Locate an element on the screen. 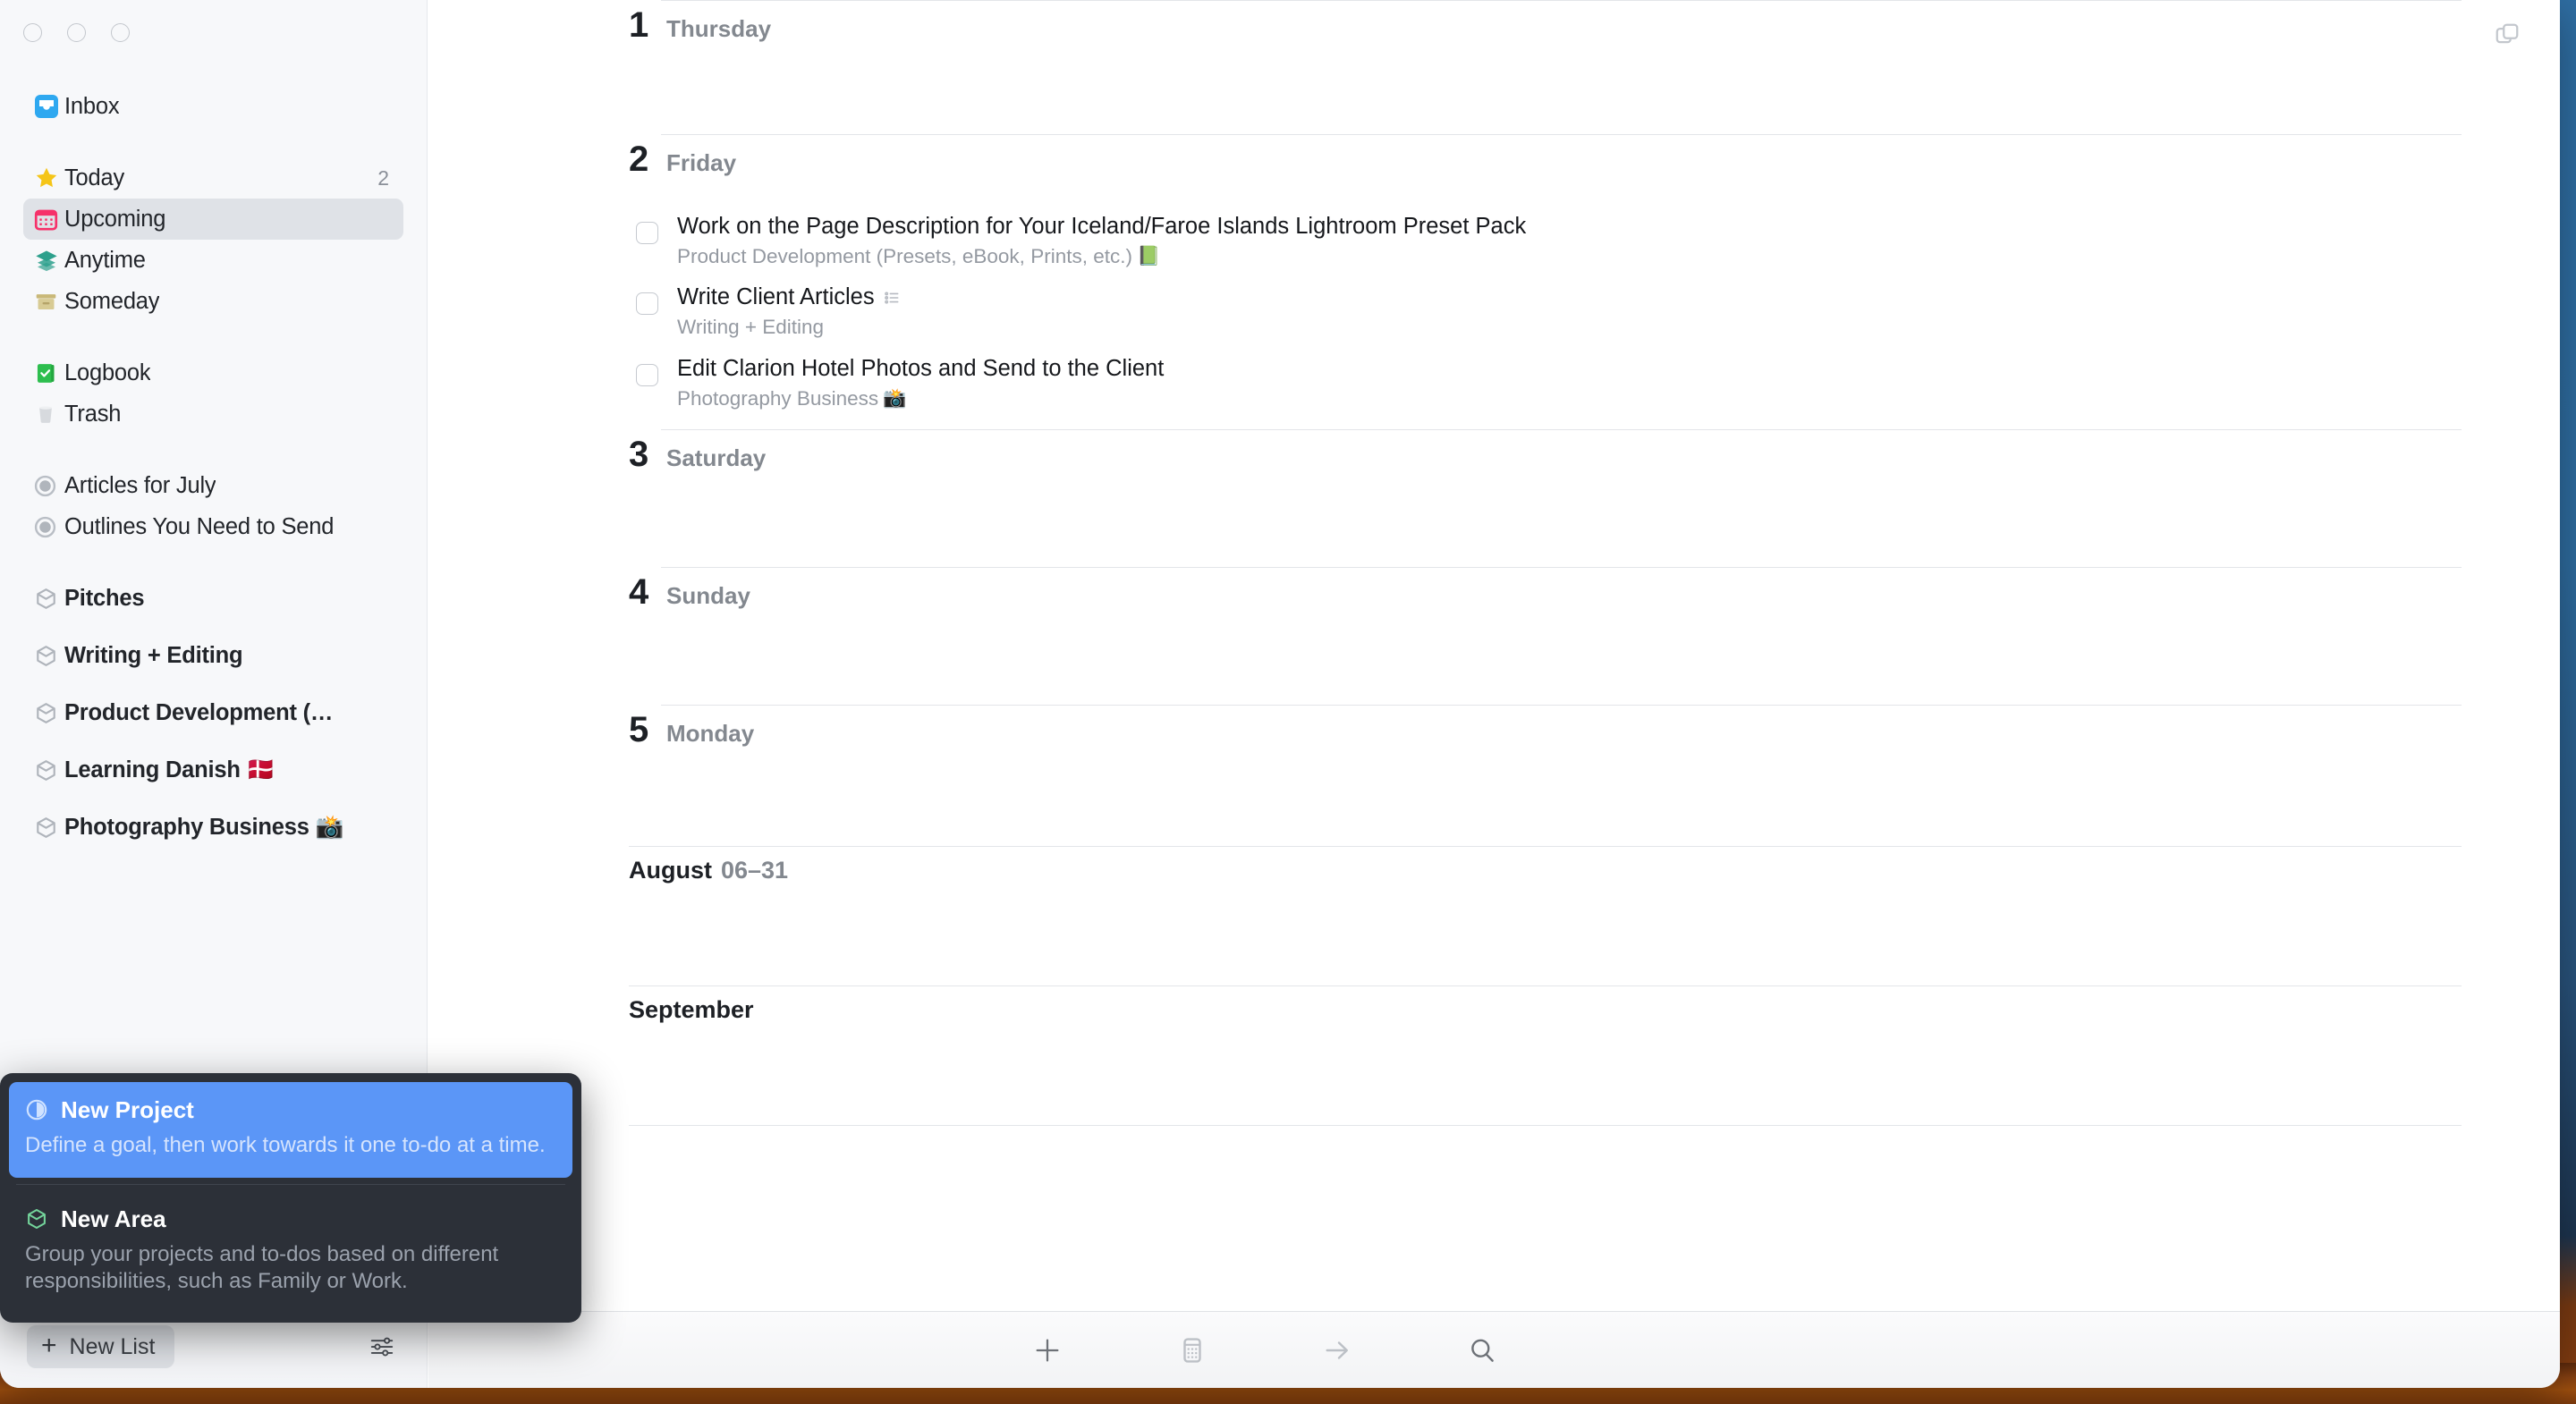  sidebar-item-inbox: Inbox is located at coordinates (213, 107).